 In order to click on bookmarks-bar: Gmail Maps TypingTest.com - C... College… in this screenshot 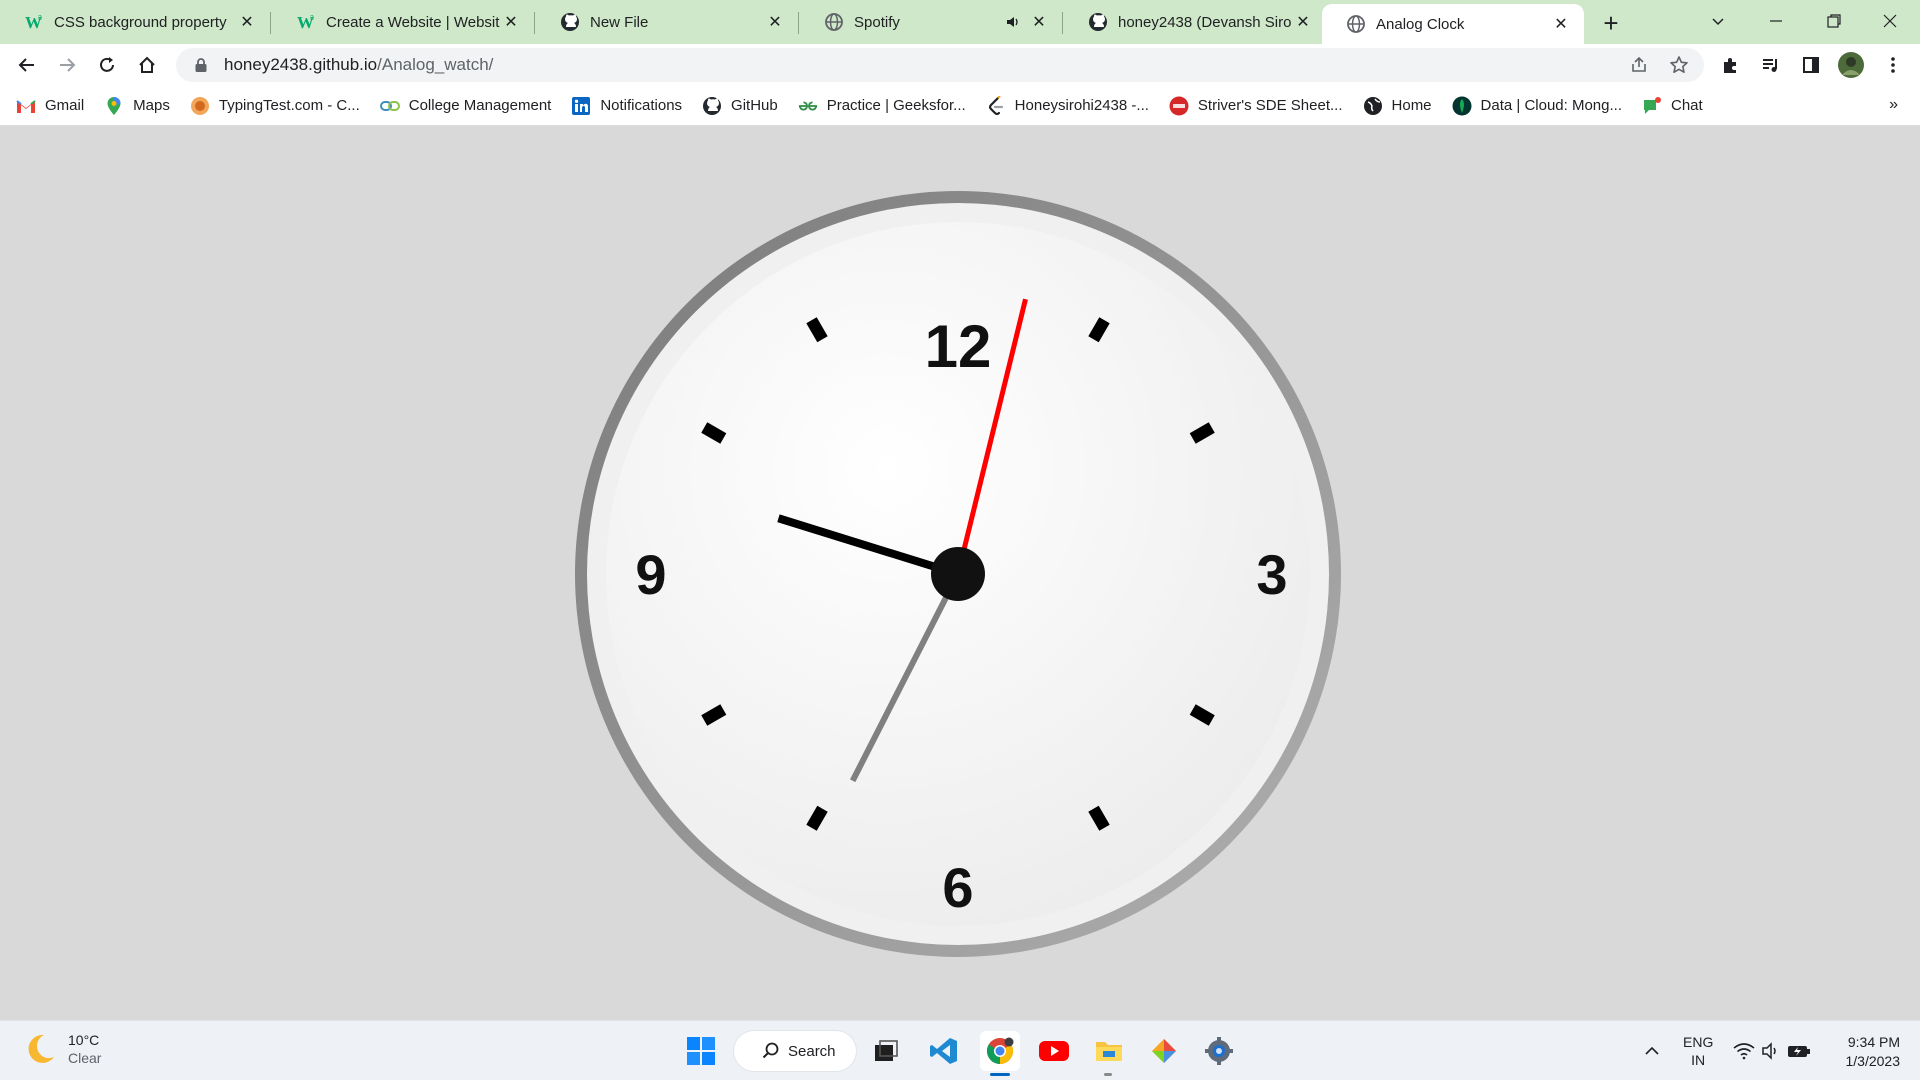, I will do `click(960, 106)`.